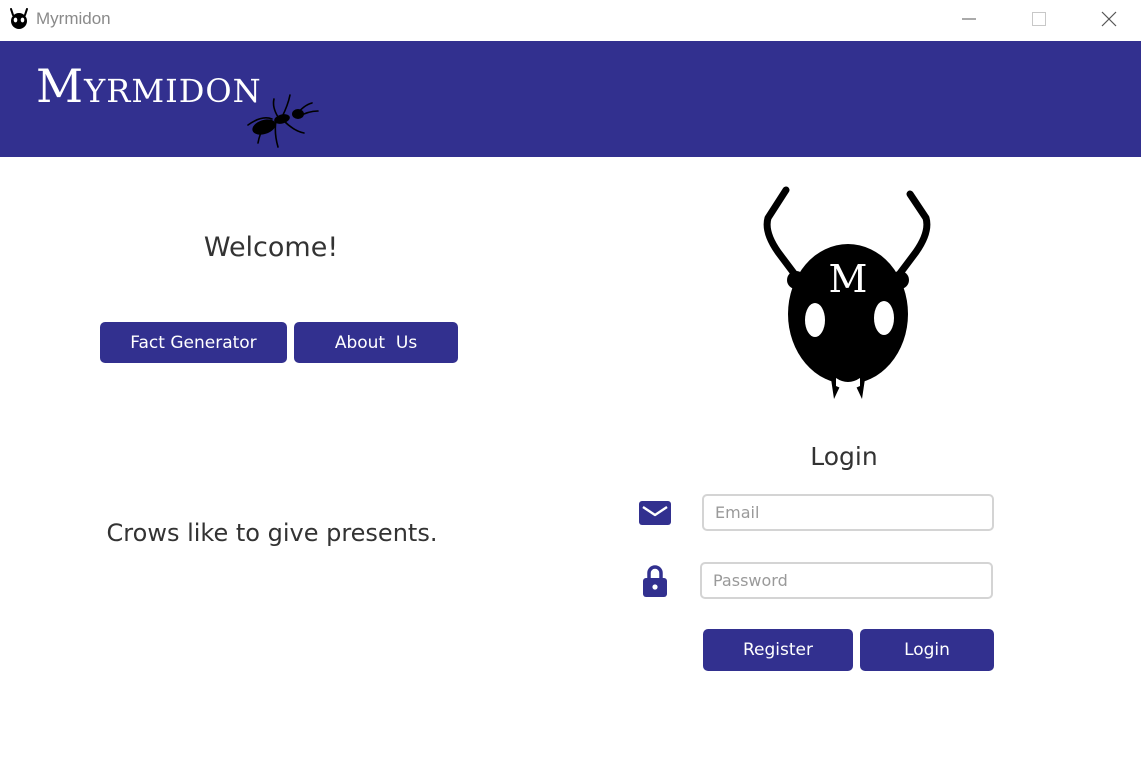  What do you see at coordinates (848, 512) in the screenshot?
I see `email-input` at bounding box center [848, 512].